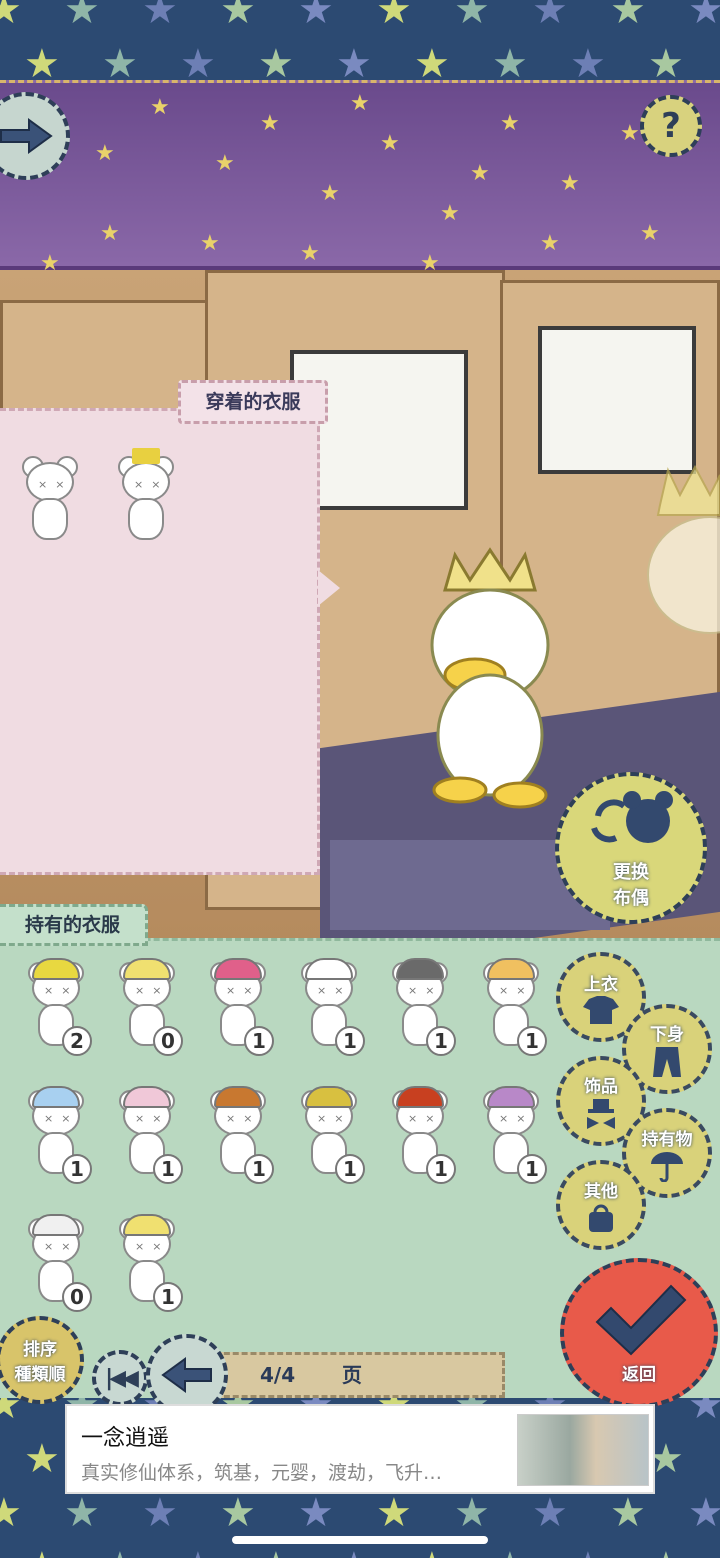 Image resolution: width=720 pixels, height=1558 pixels. What do you see at coordinates (601, 1205) in the screenshot?
I see `category-other-button: 其他` at bounding box center [601, 1205].